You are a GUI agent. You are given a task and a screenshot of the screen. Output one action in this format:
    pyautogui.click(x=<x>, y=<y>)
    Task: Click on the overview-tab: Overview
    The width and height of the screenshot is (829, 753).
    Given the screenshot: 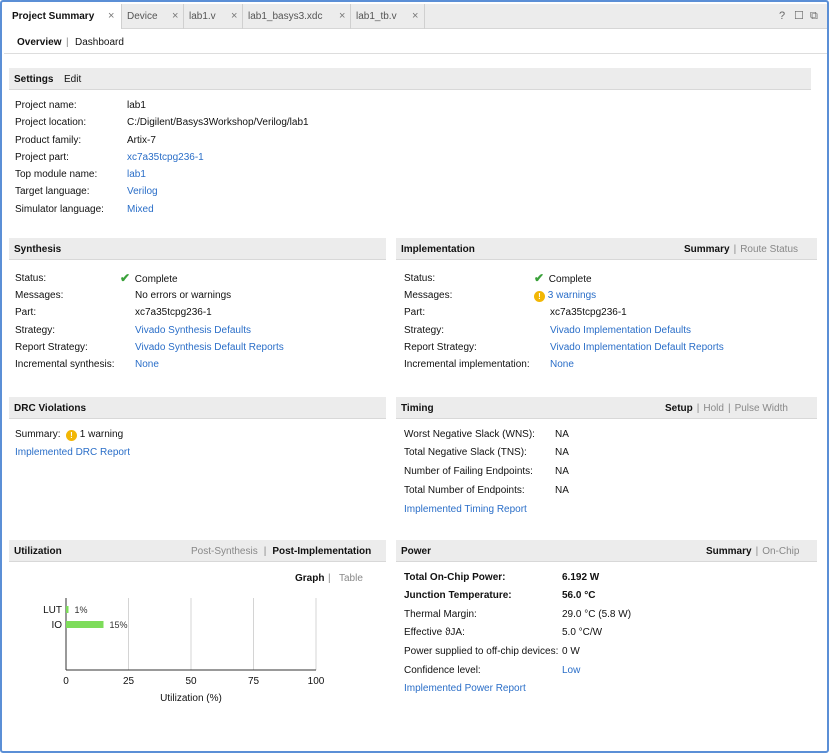 What is the action you would take?
    pyautogui.click(x=39, y=42)
    